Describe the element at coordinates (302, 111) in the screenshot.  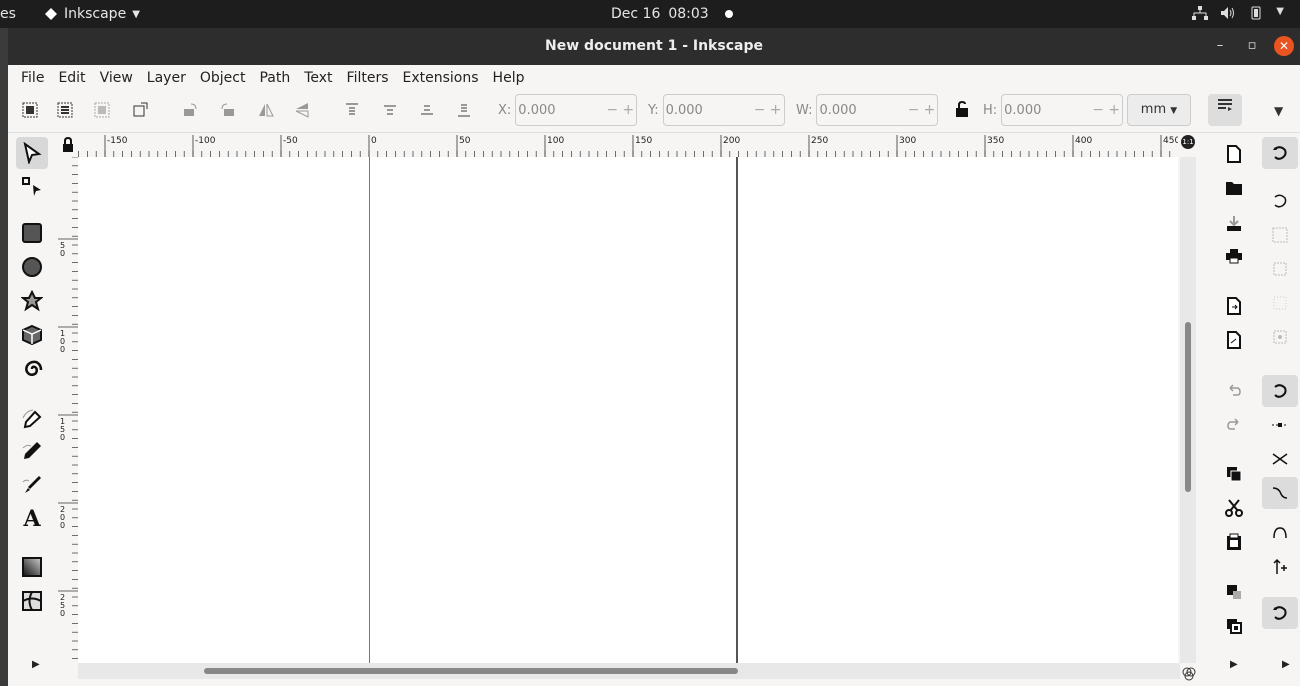
I see `flip-vertical-icon` at that location.